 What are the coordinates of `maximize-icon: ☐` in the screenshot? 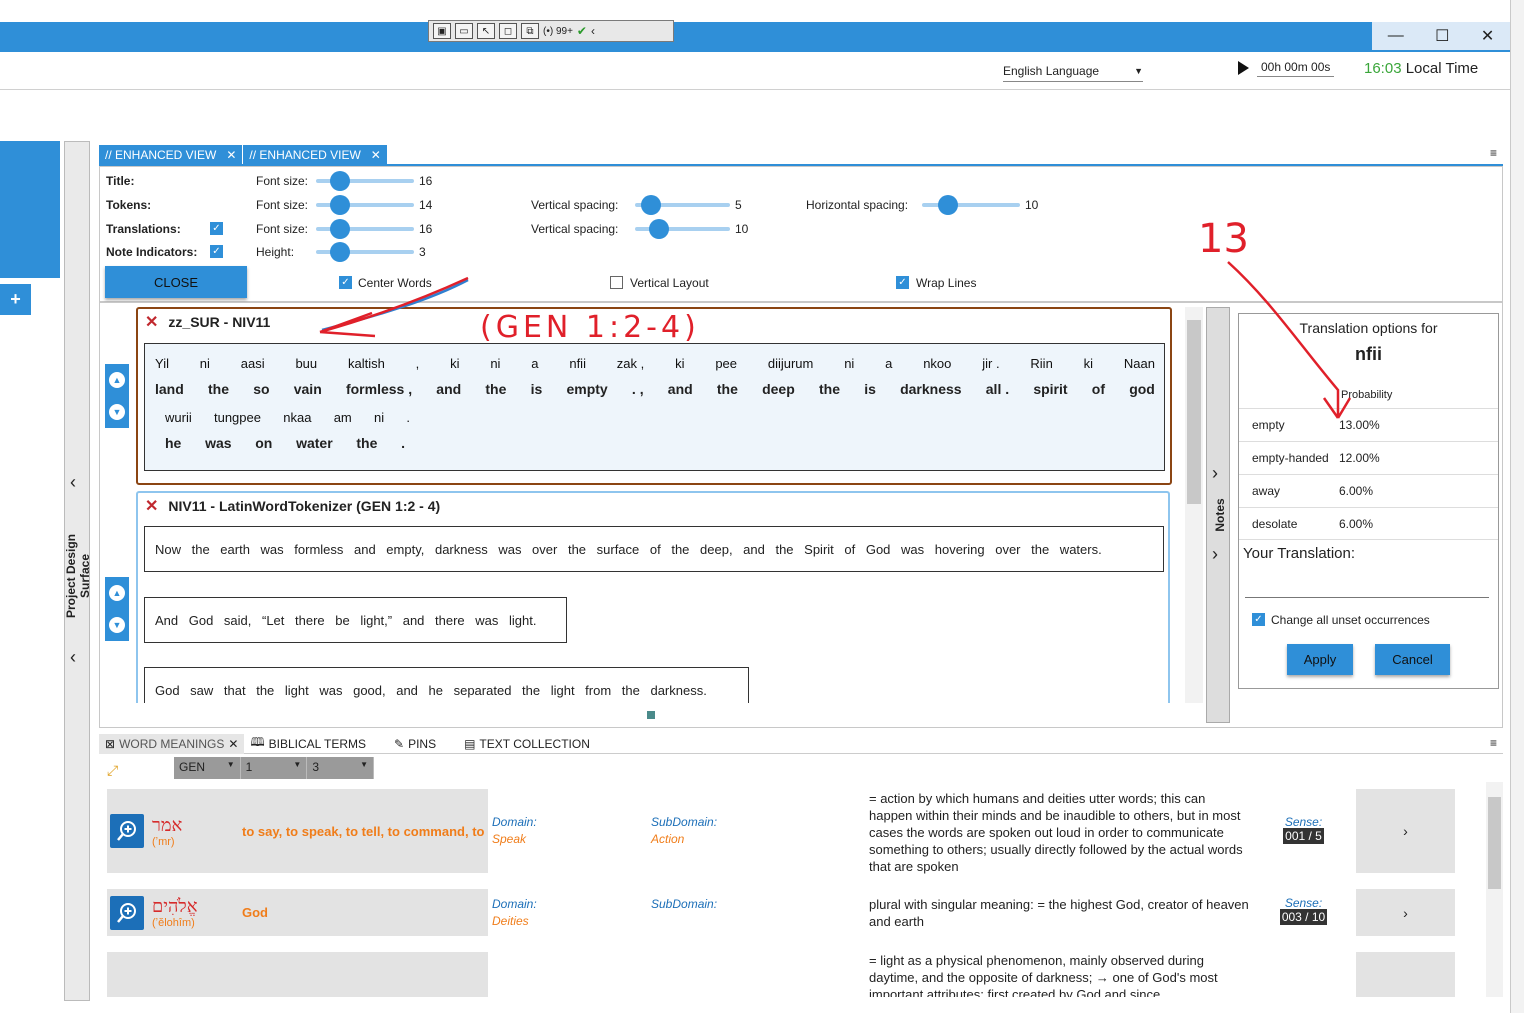 It's located at (1442, 36).